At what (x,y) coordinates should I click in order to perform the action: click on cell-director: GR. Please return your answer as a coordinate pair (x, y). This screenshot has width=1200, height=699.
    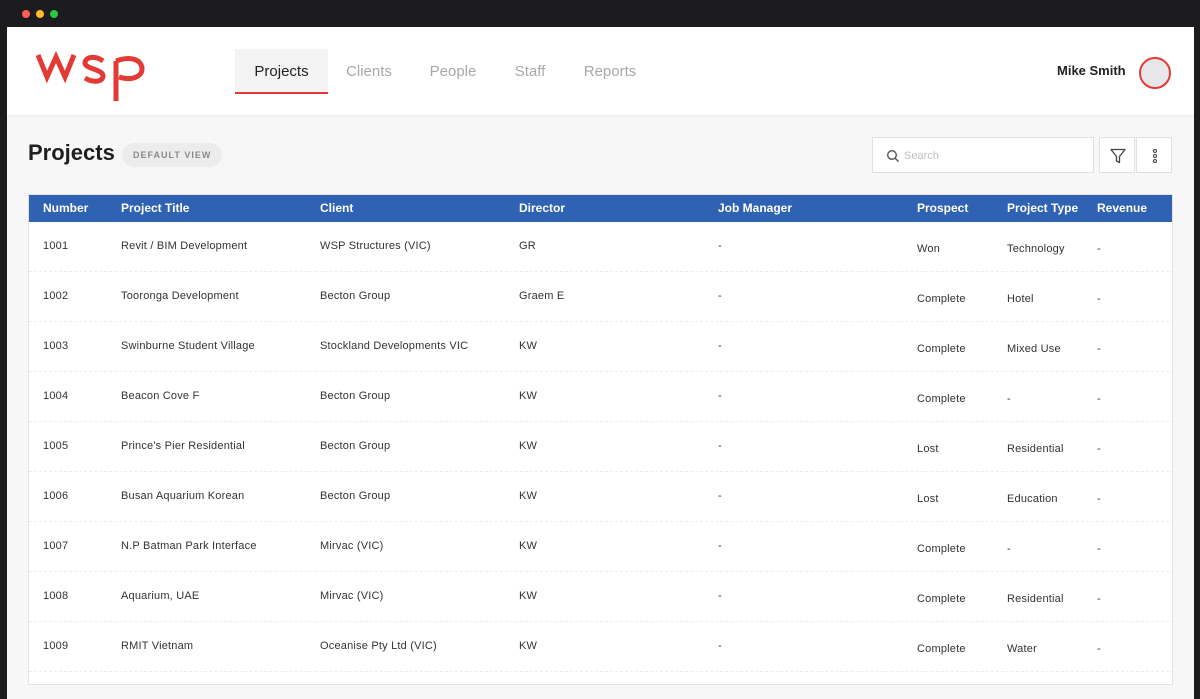
    Looking at the image, I should click on (527, 246).